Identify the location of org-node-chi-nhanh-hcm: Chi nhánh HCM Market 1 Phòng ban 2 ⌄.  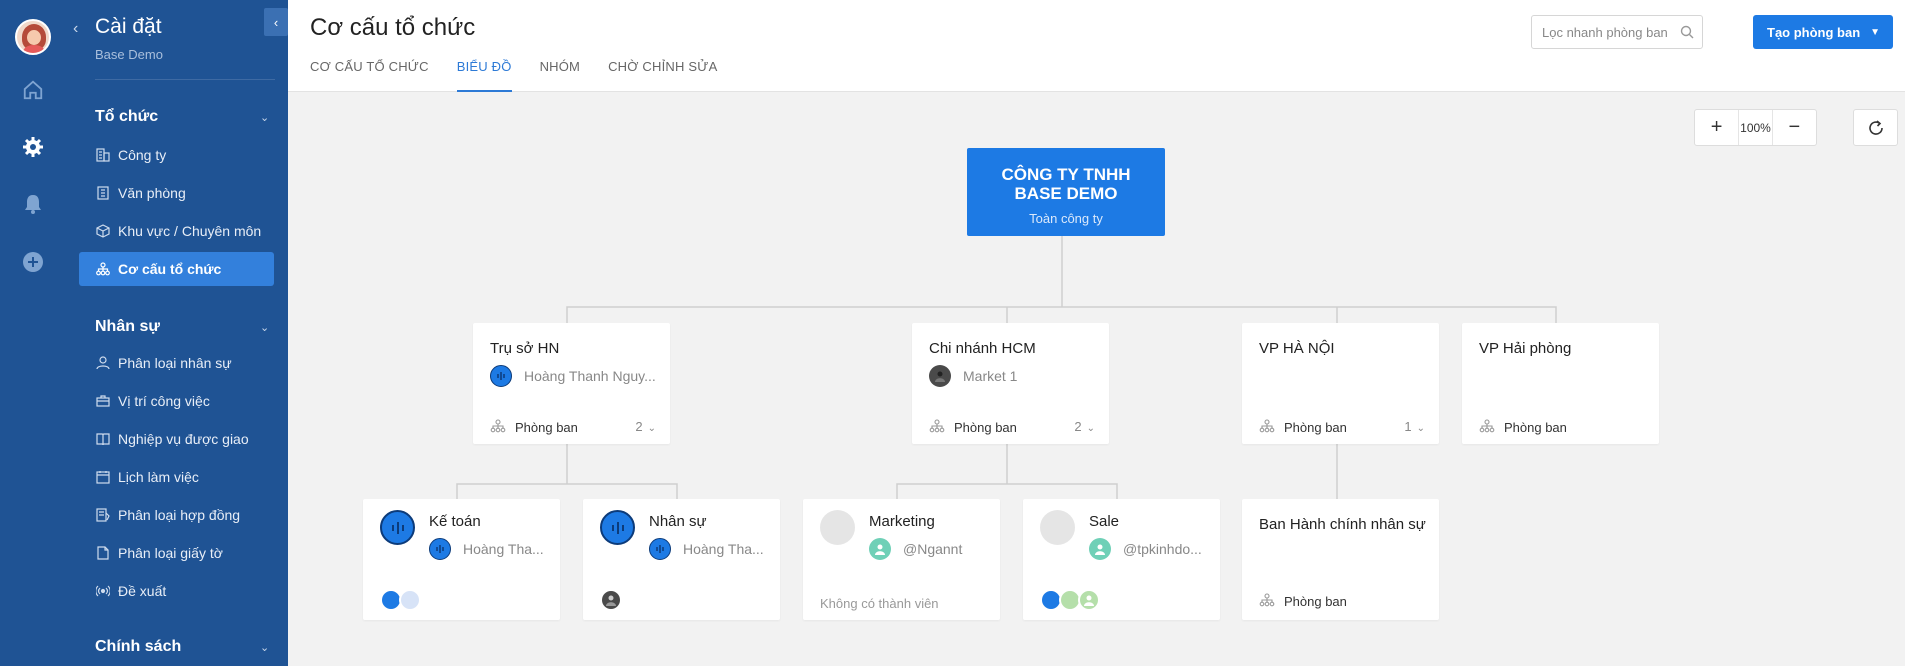
(1010, 383).